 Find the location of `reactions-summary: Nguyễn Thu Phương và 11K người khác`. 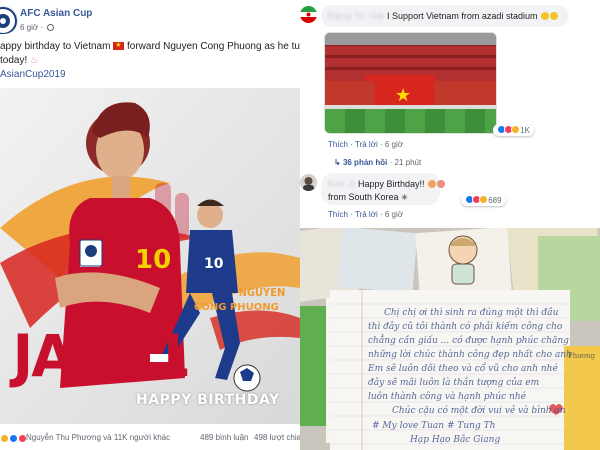

reactions-summary: Nguyễn Thu Phương và 11K người khác is located at coordinates (98, 437).